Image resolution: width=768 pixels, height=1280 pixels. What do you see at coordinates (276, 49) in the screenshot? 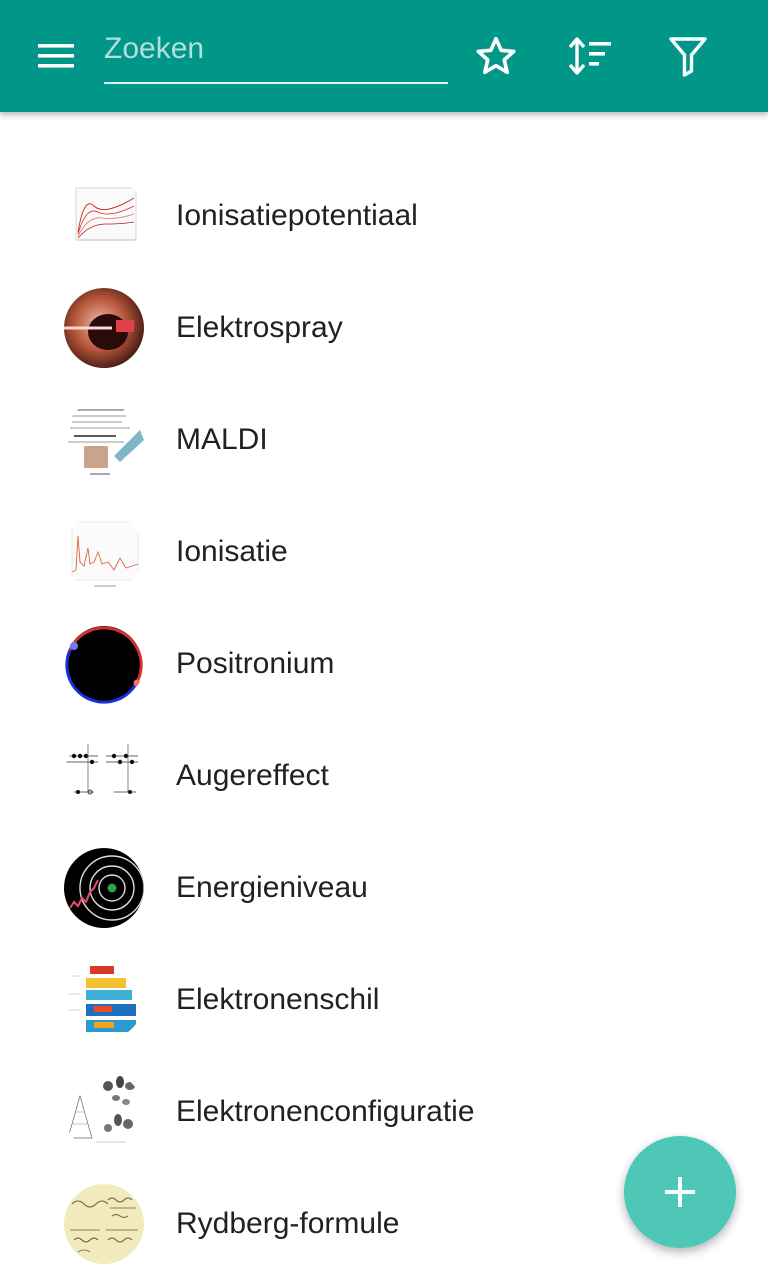
I see `search-input` at bounding box center [276, 49].